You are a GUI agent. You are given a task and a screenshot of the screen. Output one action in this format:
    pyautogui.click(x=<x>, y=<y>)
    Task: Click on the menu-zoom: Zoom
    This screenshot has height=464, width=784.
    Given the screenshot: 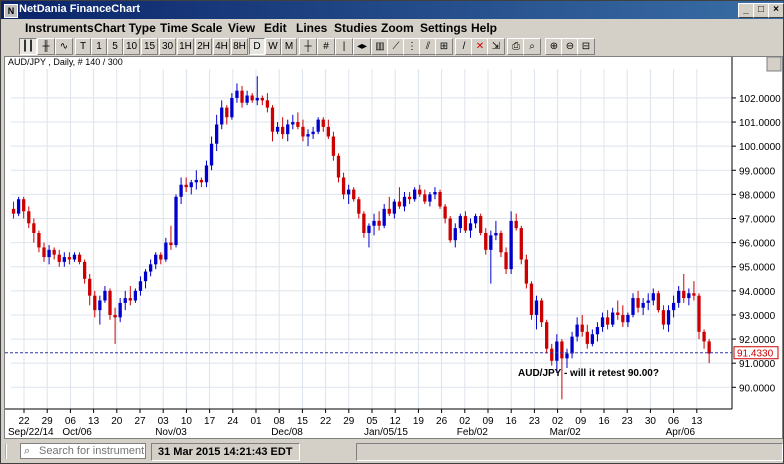 What is the action you would take?
    pyautogui.click(x=397, y=28)
    